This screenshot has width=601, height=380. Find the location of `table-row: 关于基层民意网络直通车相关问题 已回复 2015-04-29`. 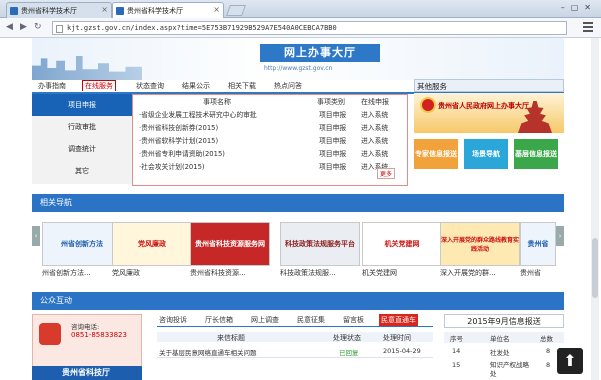

table-row: 关于基层民意网络直通车相关问题 已回复 2015-04-29 is located at coordinates (295, 351).